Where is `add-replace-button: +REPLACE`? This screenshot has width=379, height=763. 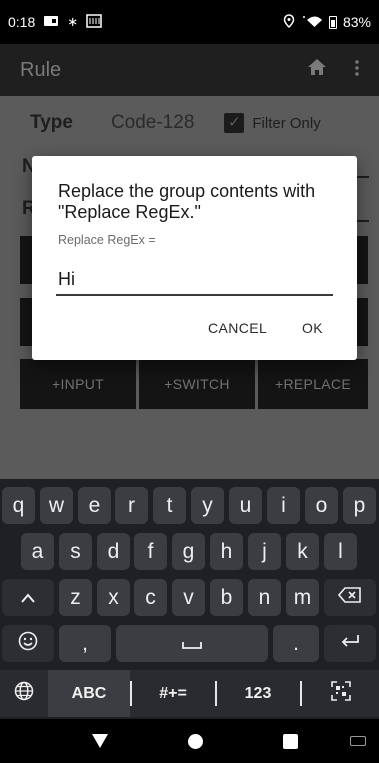 add-replace-button: +REPLACE is located at coordinates (313, 384).